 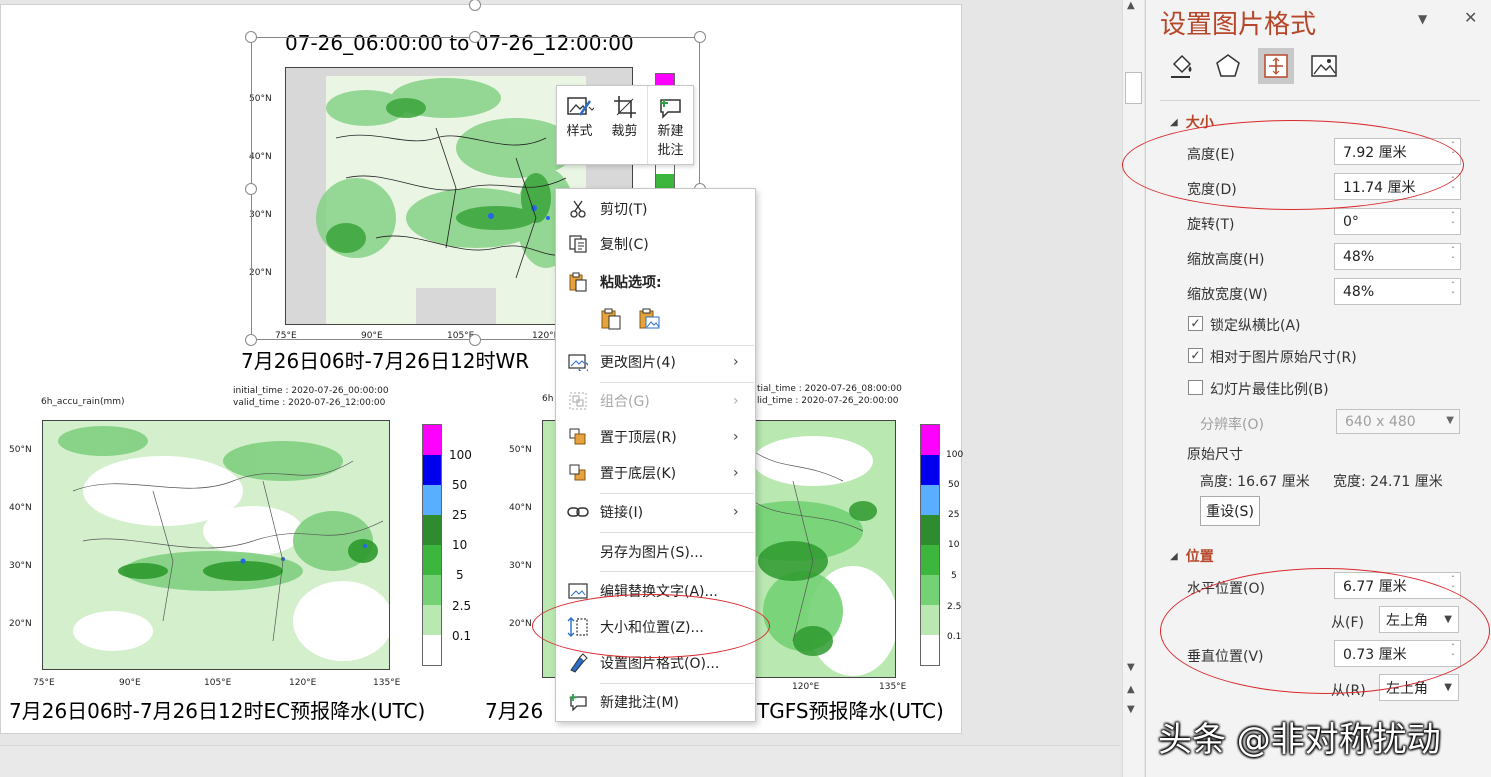 I want to click on lock-aspect-label: 锁定纵横比(A), so click(x=1255, y=326).